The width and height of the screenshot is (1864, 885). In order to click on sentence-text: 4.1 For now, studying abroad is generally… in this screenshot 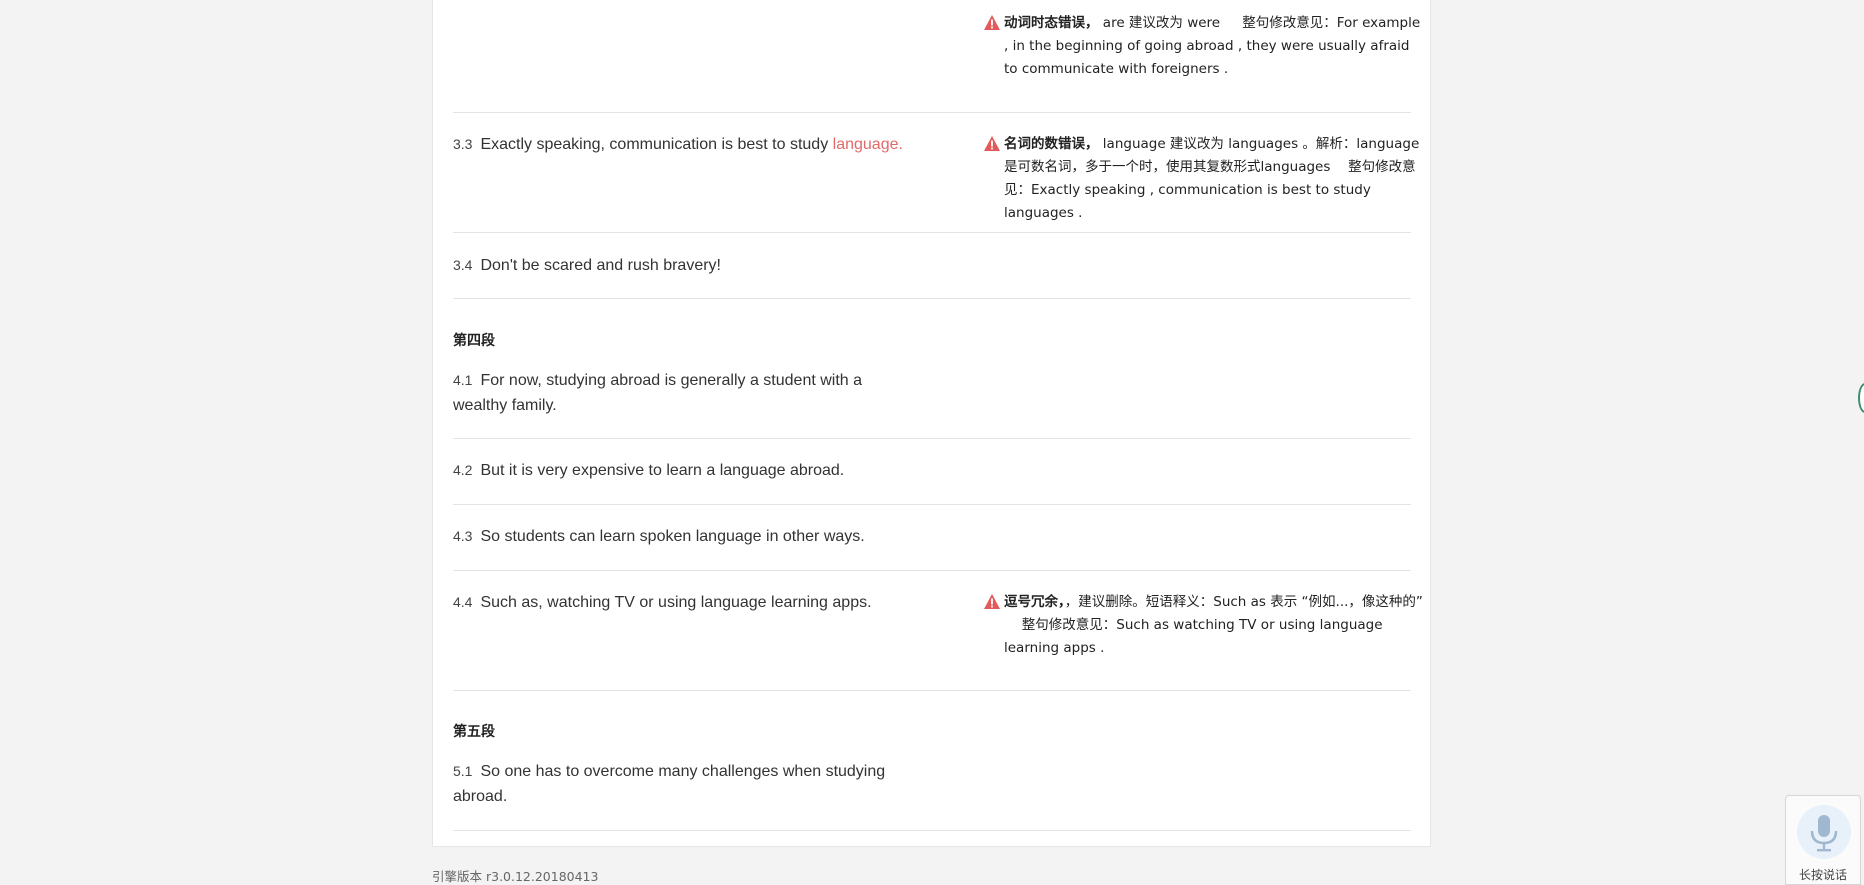, I will do `click(683, 393)`.